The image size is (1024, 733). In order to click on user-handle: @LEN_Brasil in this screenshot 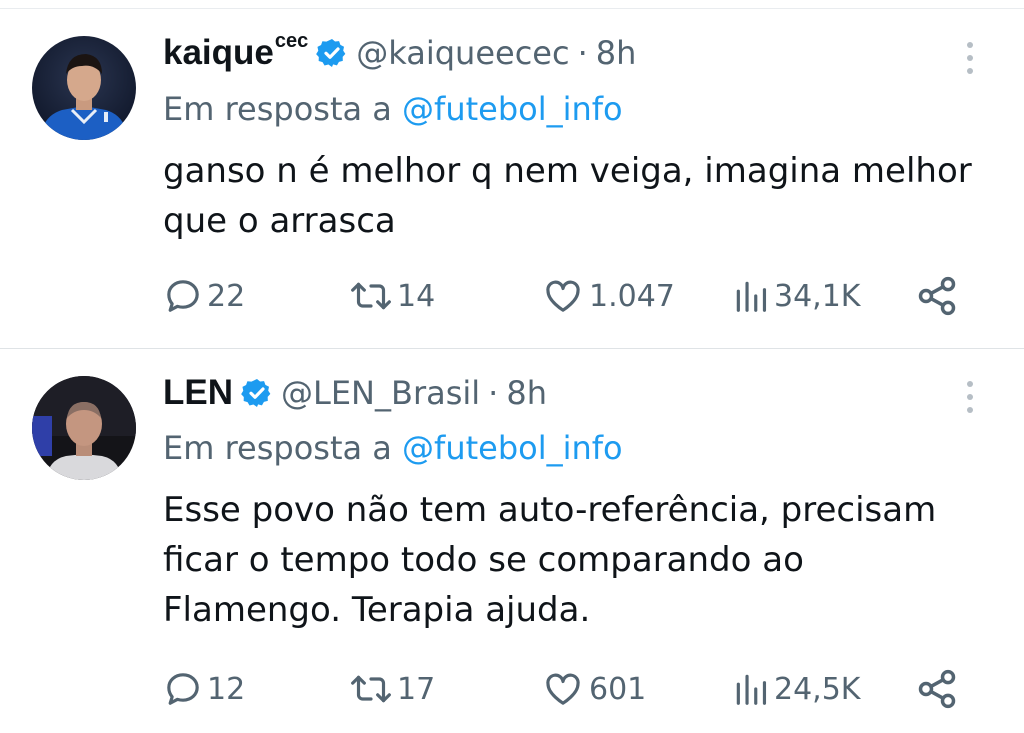, I will do `click(380, 393)`.